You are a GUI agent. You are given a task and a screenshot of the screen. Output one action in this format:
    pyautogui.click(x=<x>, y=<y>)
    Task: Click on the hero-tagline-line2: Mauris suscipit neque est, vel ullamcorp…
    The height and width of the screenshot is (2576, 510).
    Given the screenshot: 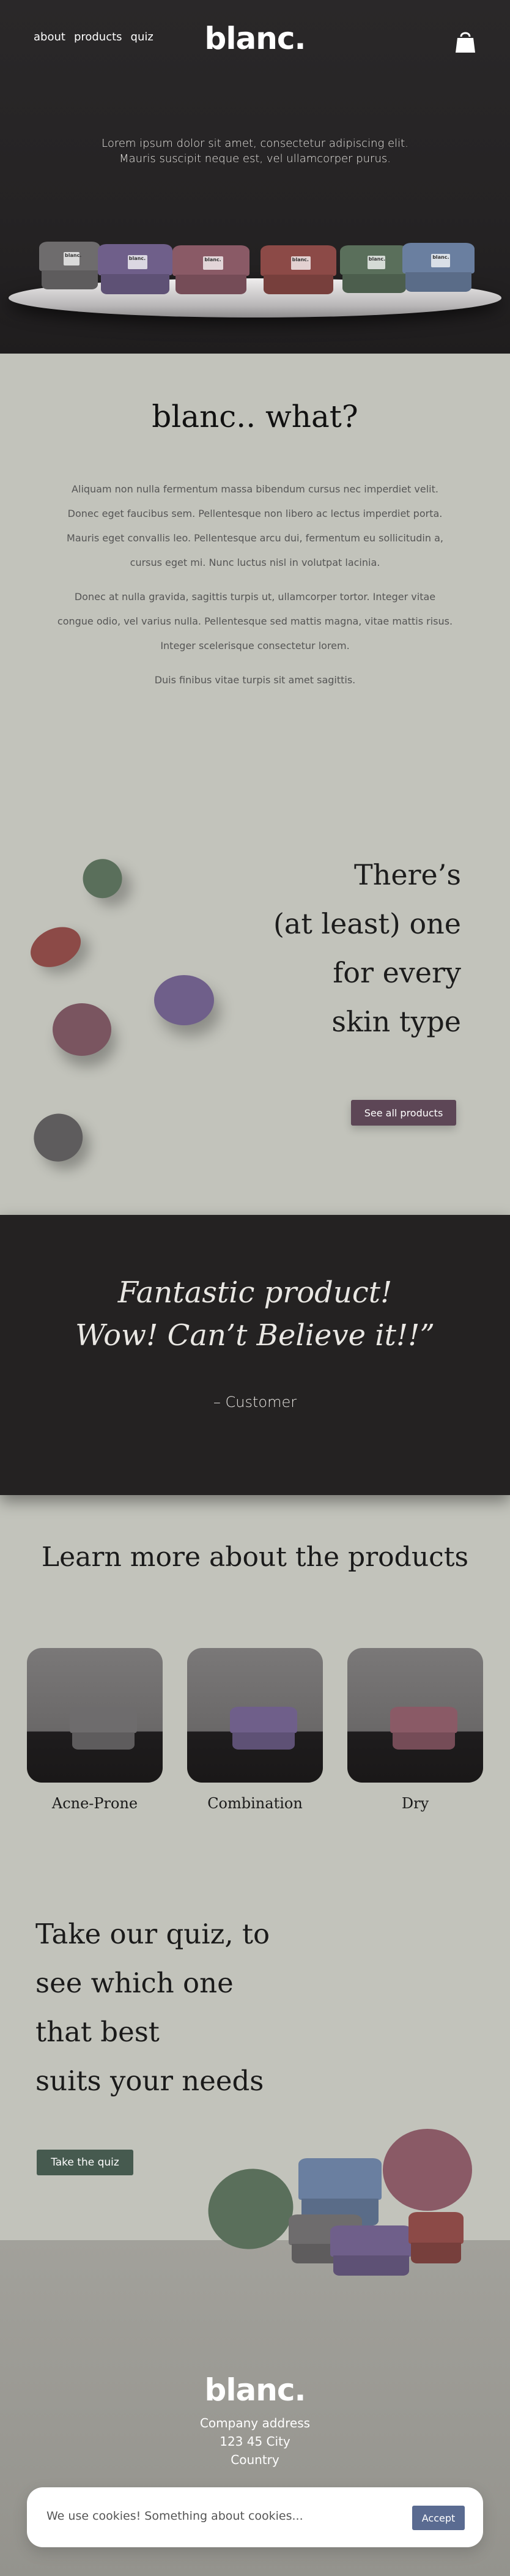 What is the action you would take?
    pyautogui.click(x=255, y=158)
    